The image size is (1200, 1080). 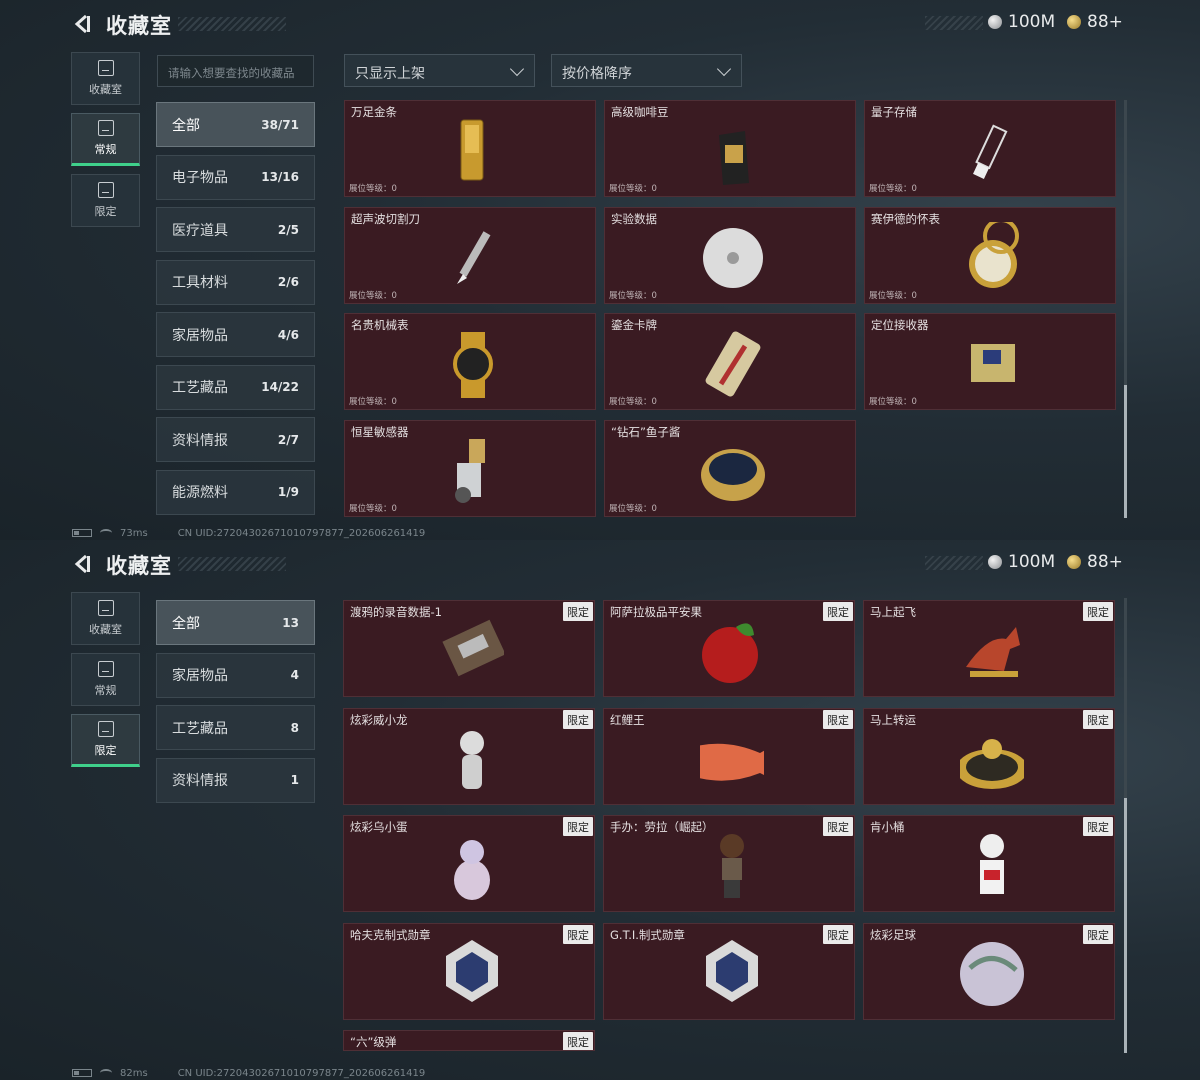 What do you see at coordinates (280, 387) in the screenshot?
I see `category-count: 14/22` at bounding box center [280, 387].